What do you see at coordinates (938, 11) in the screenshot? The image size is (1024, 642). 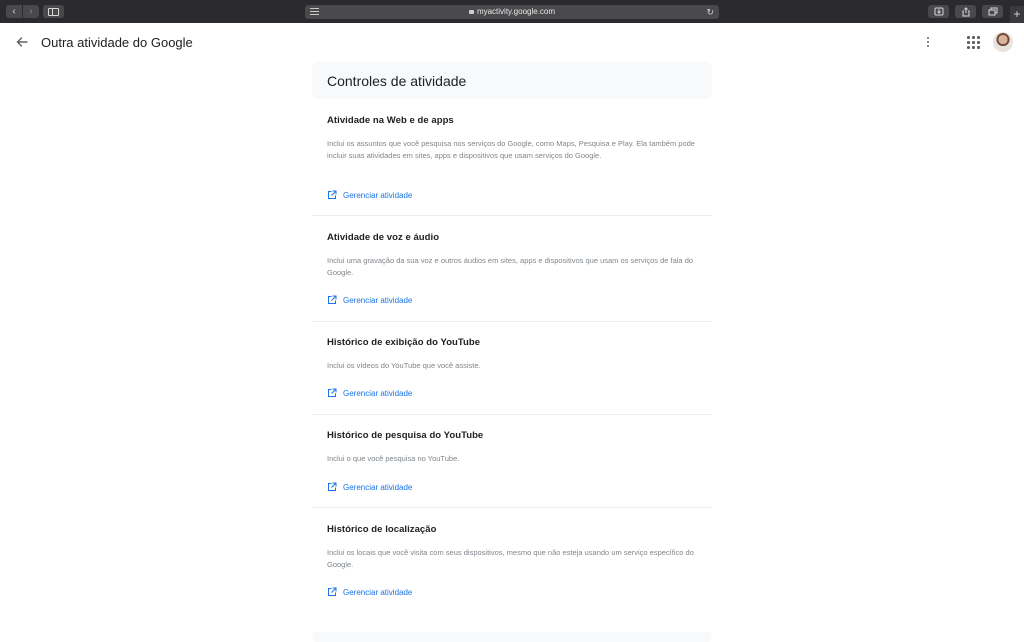 I see `downloads-icon` at bounding box center [938, 11].